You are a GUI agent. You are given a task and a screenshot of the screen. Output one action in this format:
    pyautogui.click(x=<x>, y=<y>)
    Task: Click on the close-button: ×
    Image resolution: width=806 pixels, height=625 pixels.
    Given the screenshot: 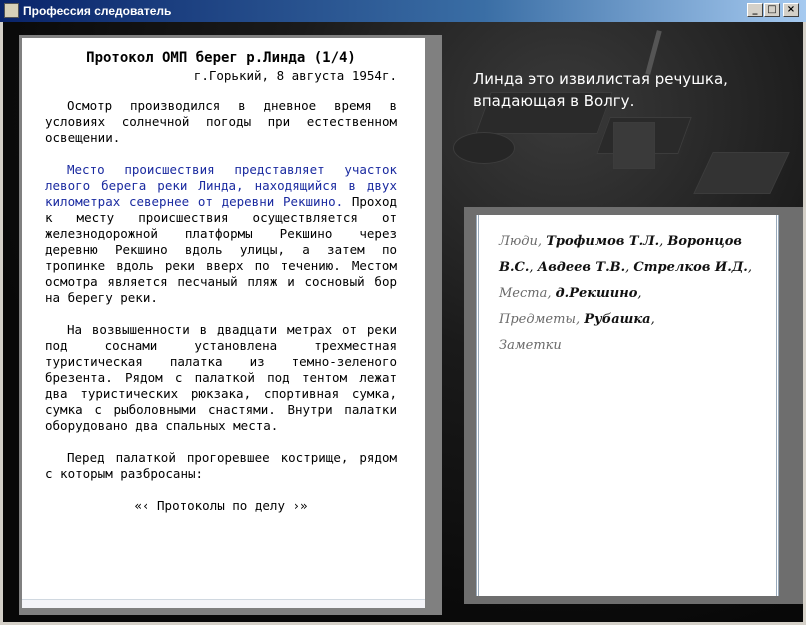 What is the action you would take?
    pyautogui.click(x=791, y=10)
    